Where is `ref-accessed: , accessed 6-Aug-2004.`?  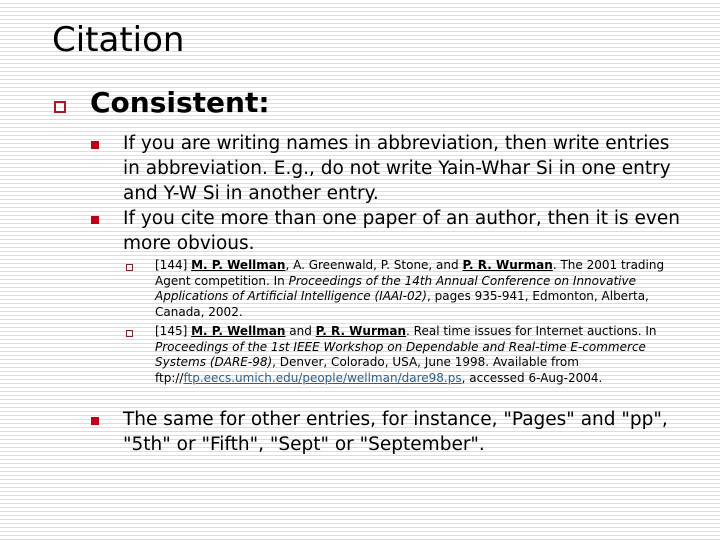
ref-accessed: , accessed 6-Aug-2004. is located at coordinates (532, 378).